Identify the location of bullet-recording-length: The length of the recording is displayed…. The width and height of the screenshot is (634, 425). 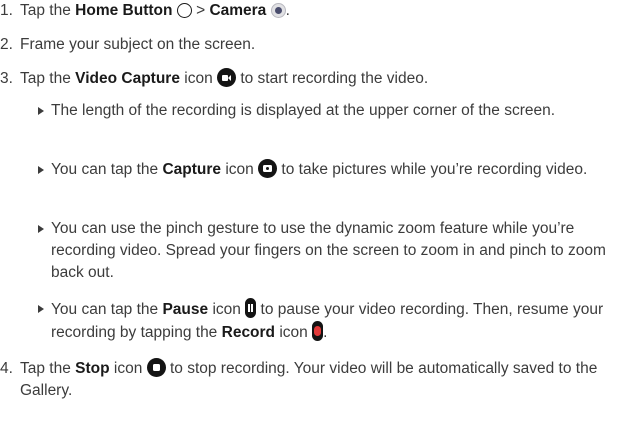
(335, 111).